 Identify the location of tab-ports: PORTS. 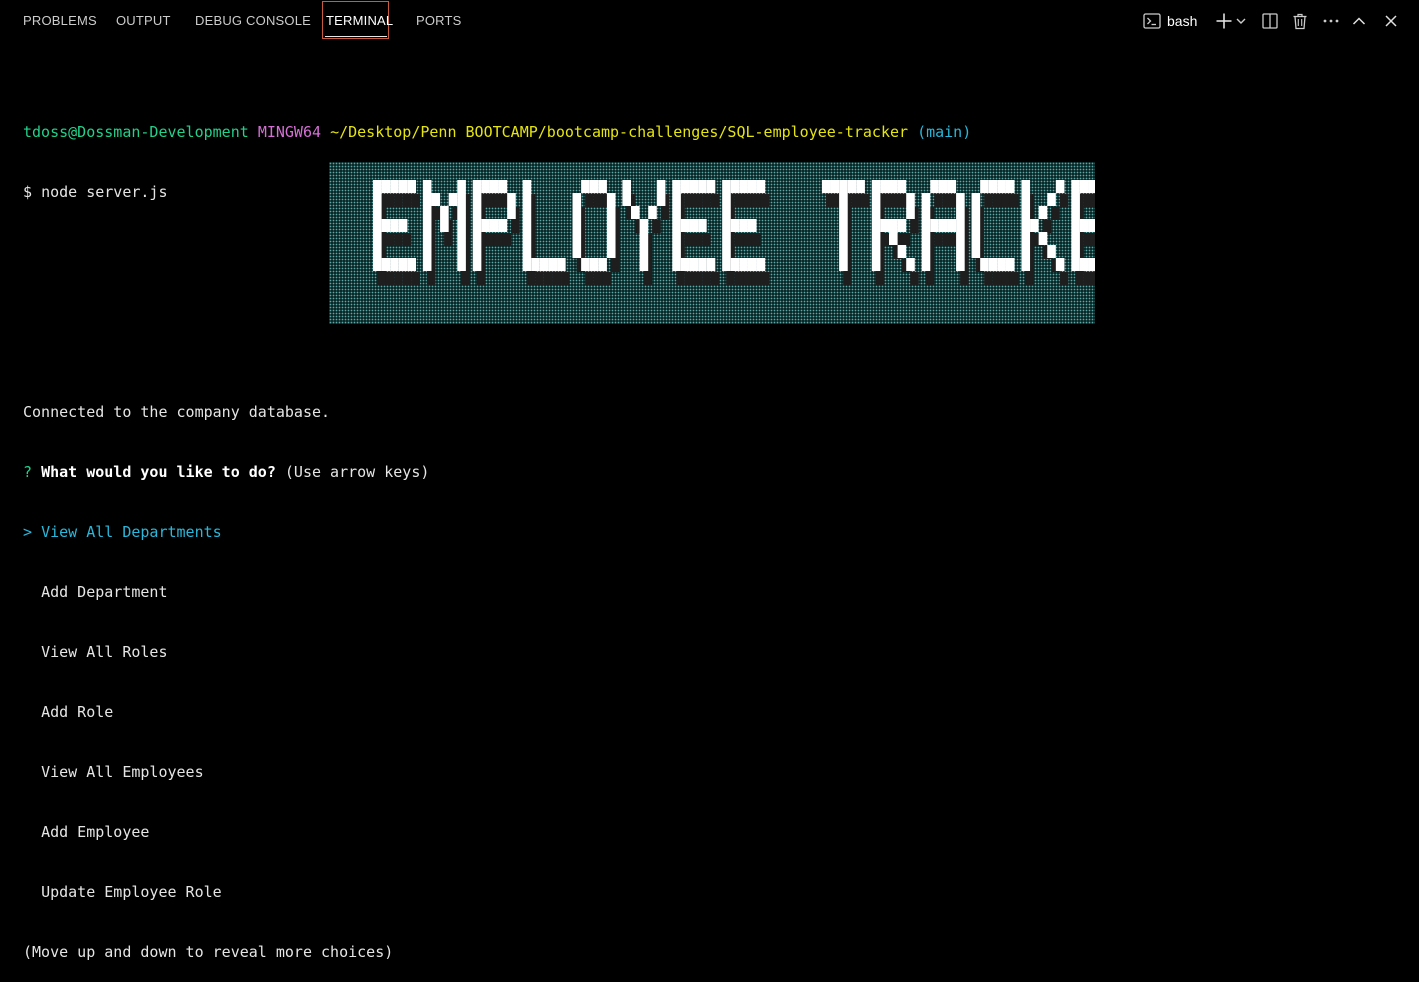
(439, 21).